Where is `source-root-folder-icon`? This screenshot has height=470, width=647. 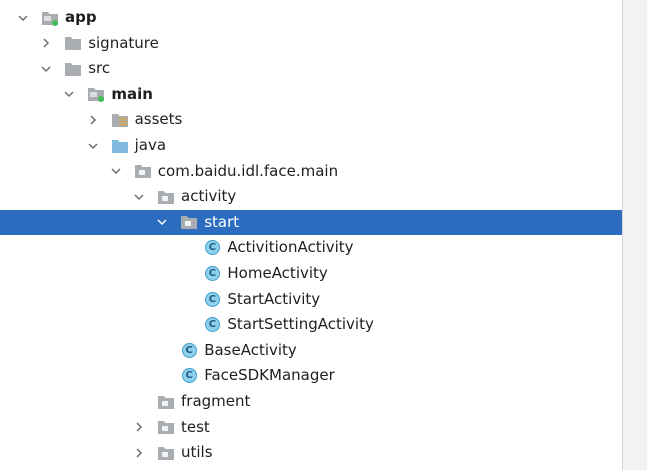 source-root-folder-icon is located at coordinates (120, 146).